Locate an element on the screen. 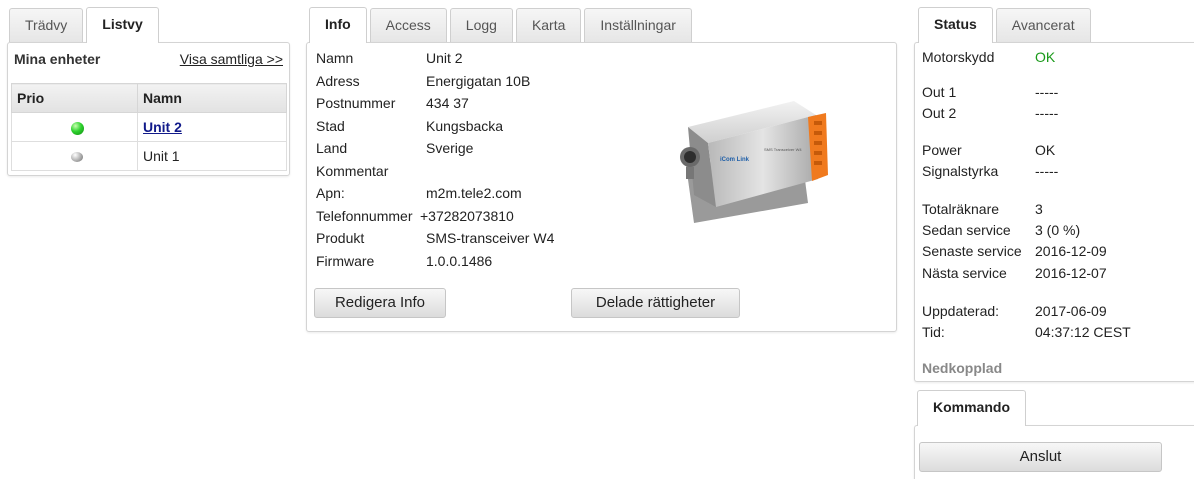 Image resolution: width=1194 pixels, height=479 pixels. field-label: Telefonnummer is located at coordinates (364, 215).